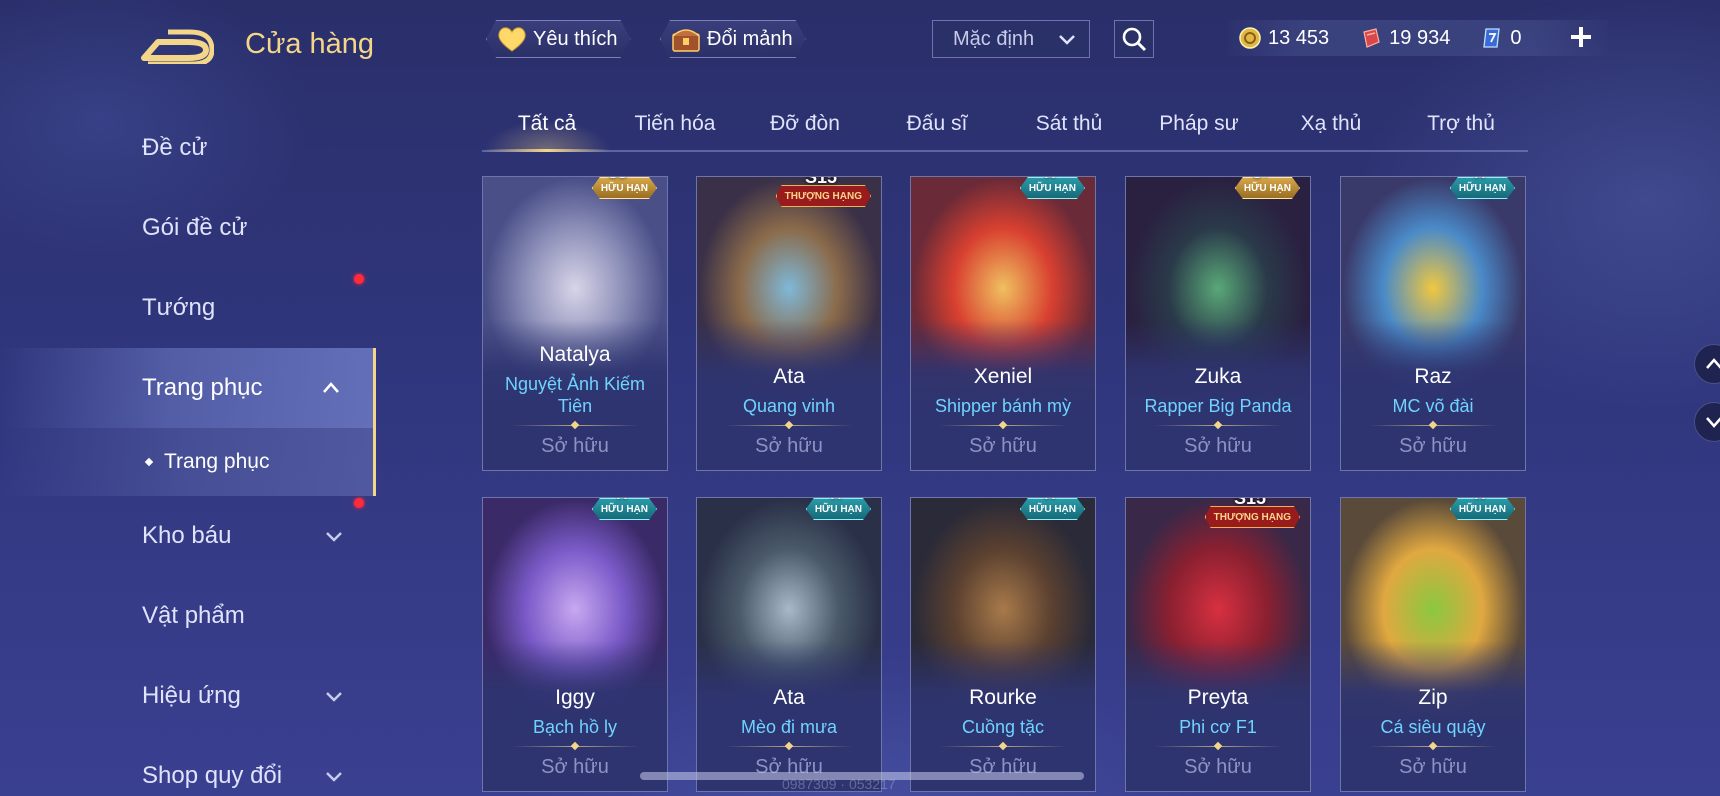 Image resolution: width=1720 pixels, height=796 pixels. I want to click on hero-name: Natalya, so click(575, 354).